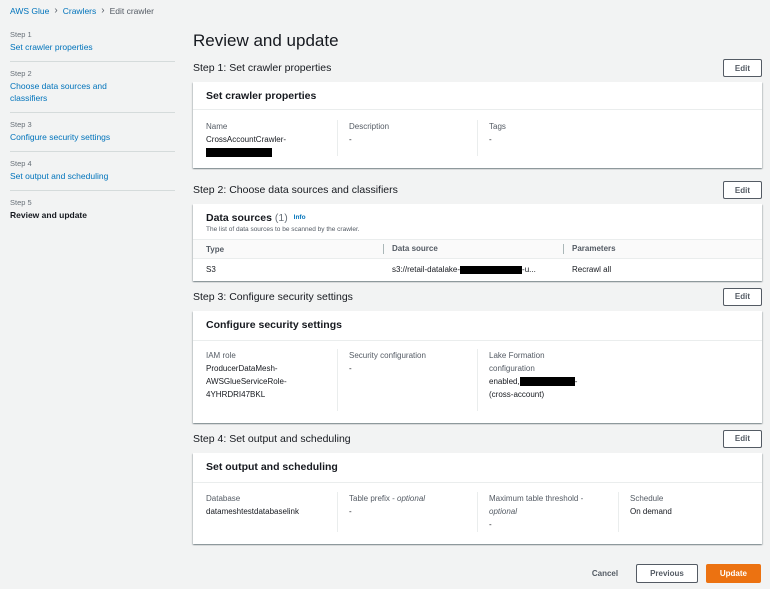  Describe the element at coordinates (473, 249) in the screenshot. I see `column-header-data-source: Data source` at that location.